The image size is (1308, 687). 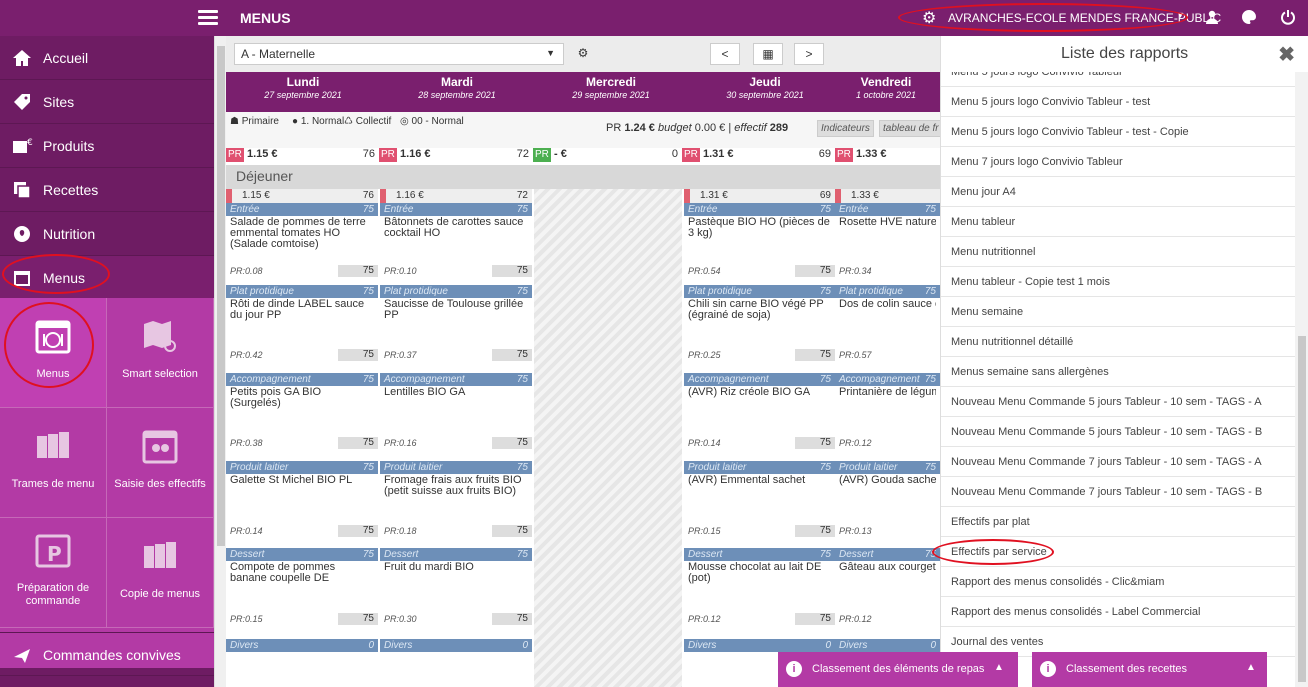 What do you see at coordinates (22, 58) in the screenshot?
I see `home-icon` at bounding box center [22, 58].